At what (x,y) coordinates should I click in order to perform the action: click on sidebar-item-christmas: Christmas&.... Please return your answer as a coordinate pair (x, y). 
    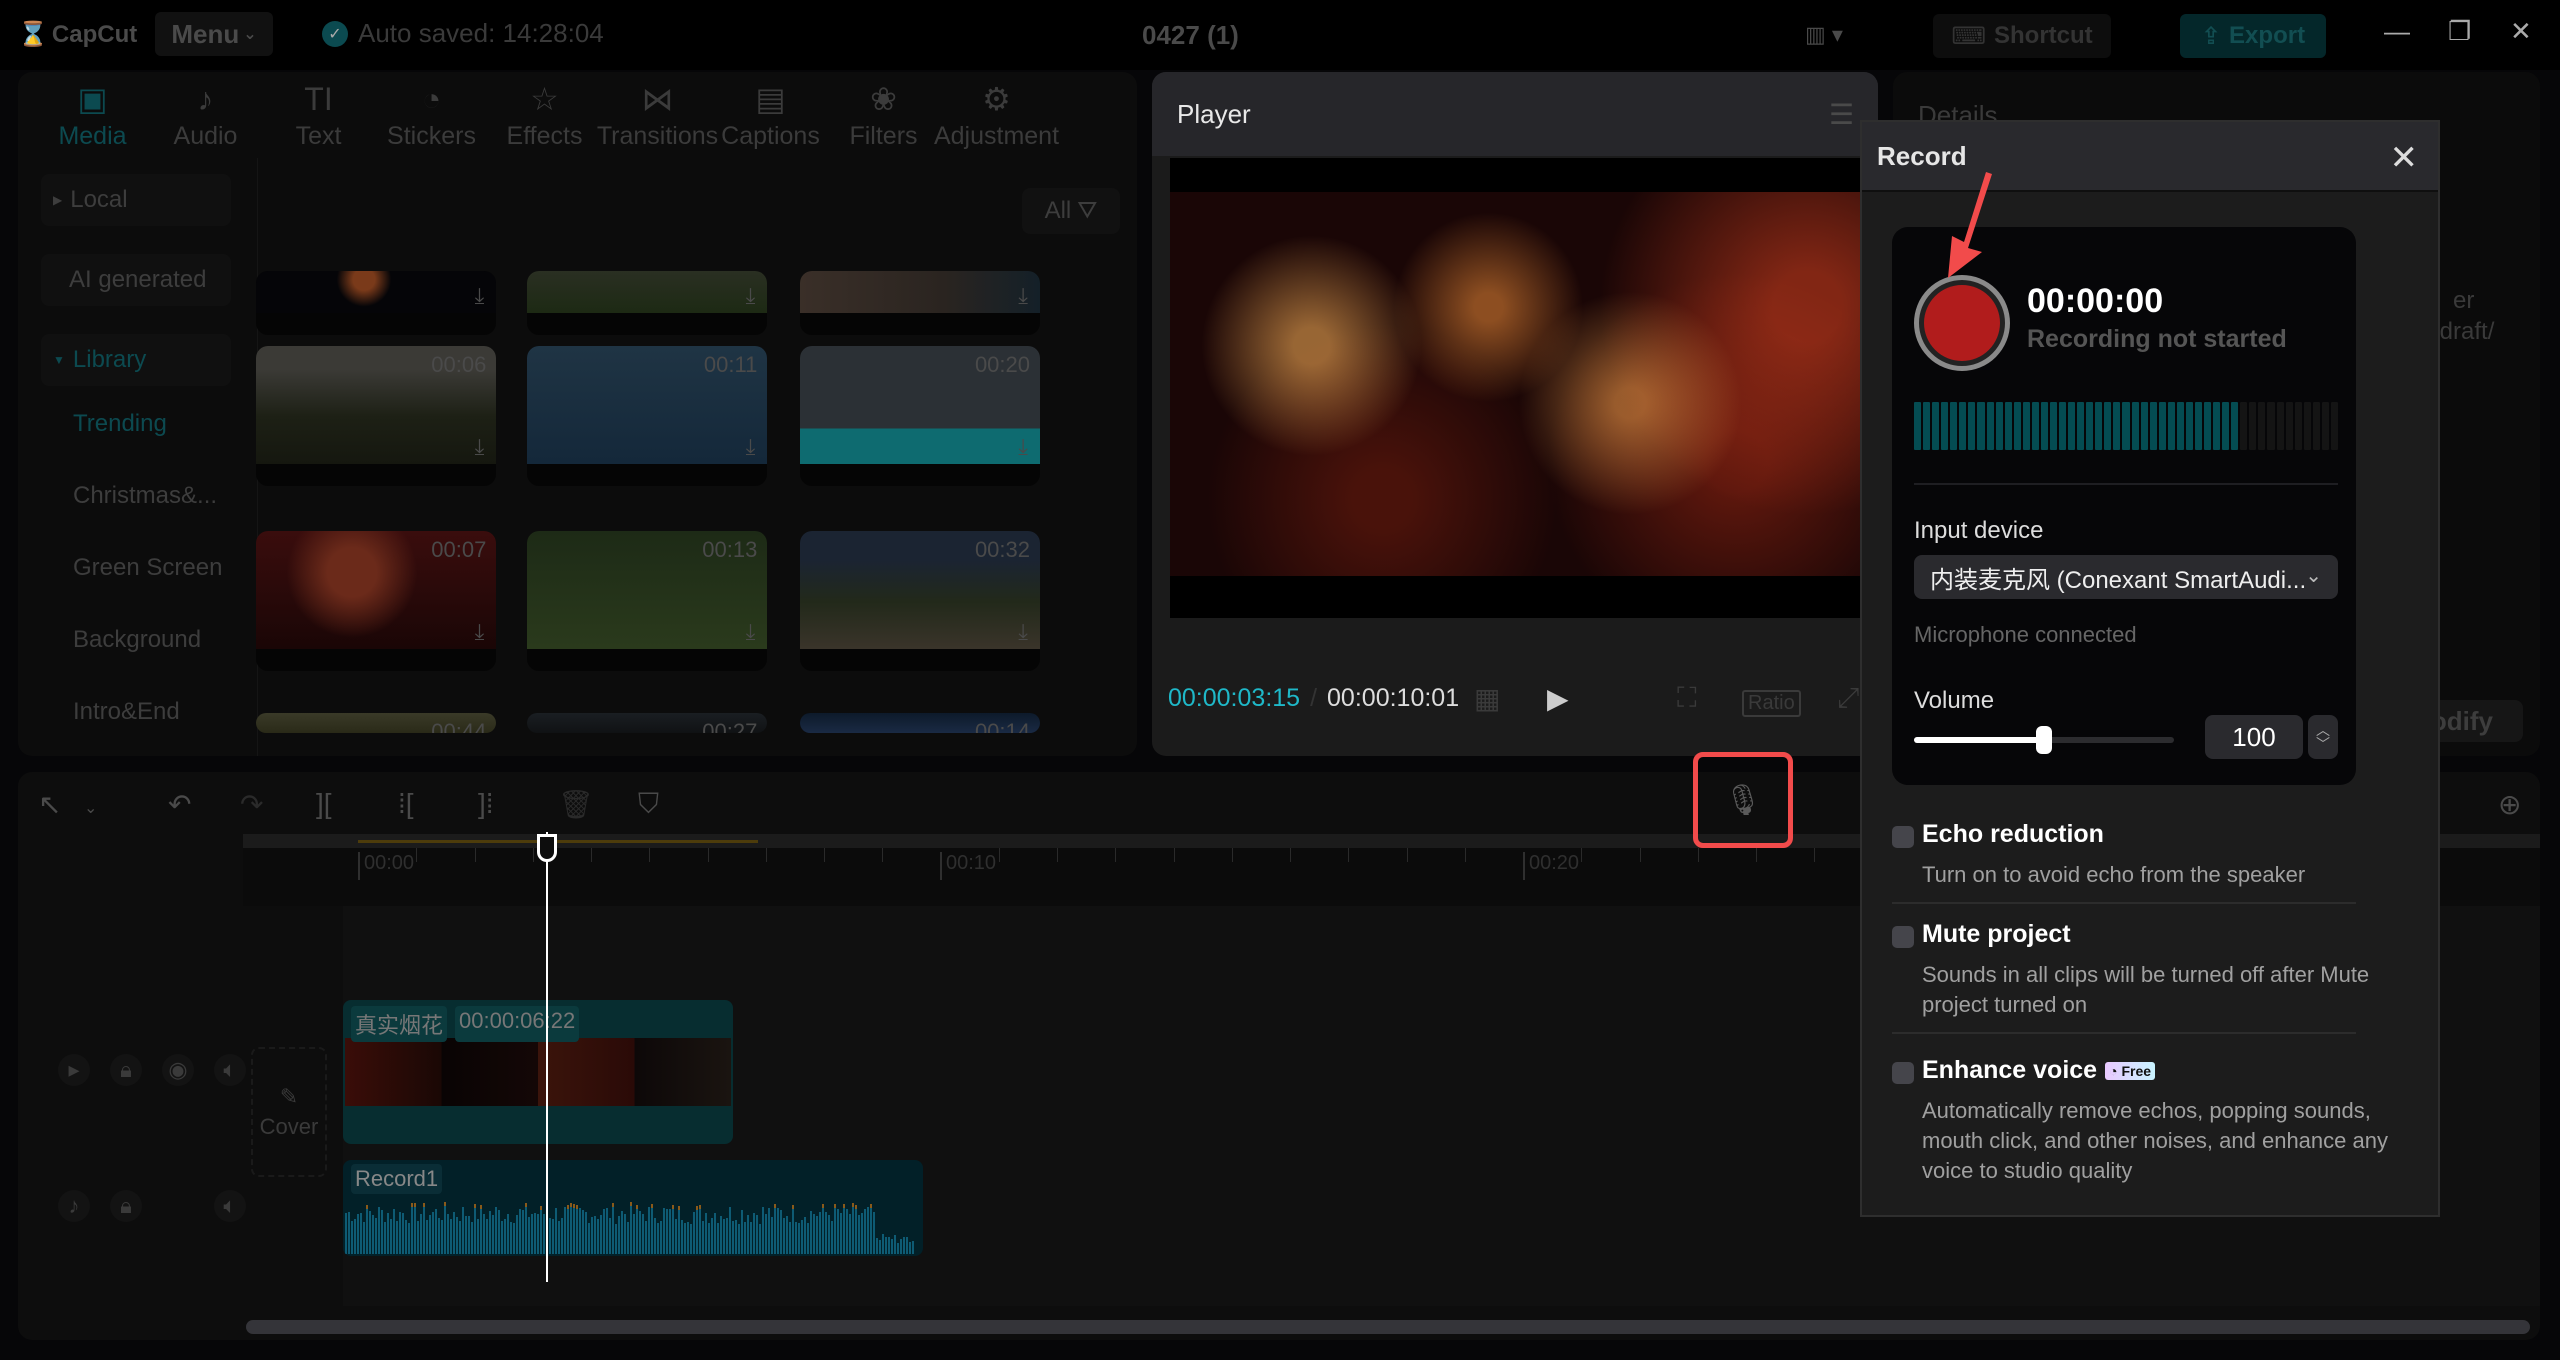
    Looking at the image, I should click on (145, 496).